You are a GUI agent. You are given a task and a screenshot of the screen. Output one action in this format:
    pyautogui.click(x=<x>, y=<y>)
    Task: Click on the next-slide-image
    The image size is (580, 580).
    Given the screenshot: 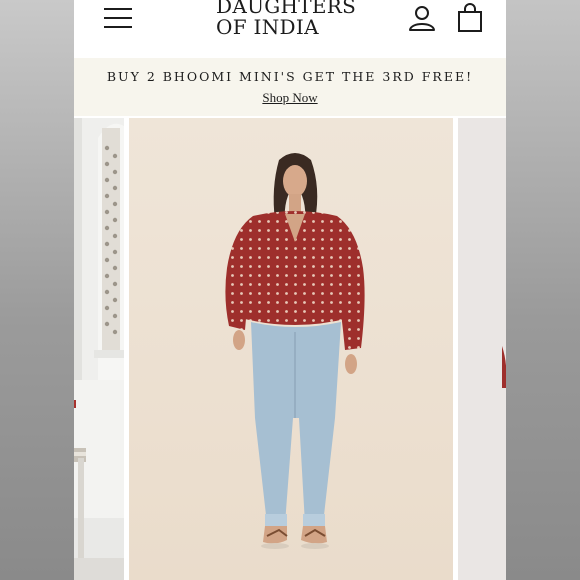 What is the action you would take?
    pyautogui.click(x=482, y=349)
    